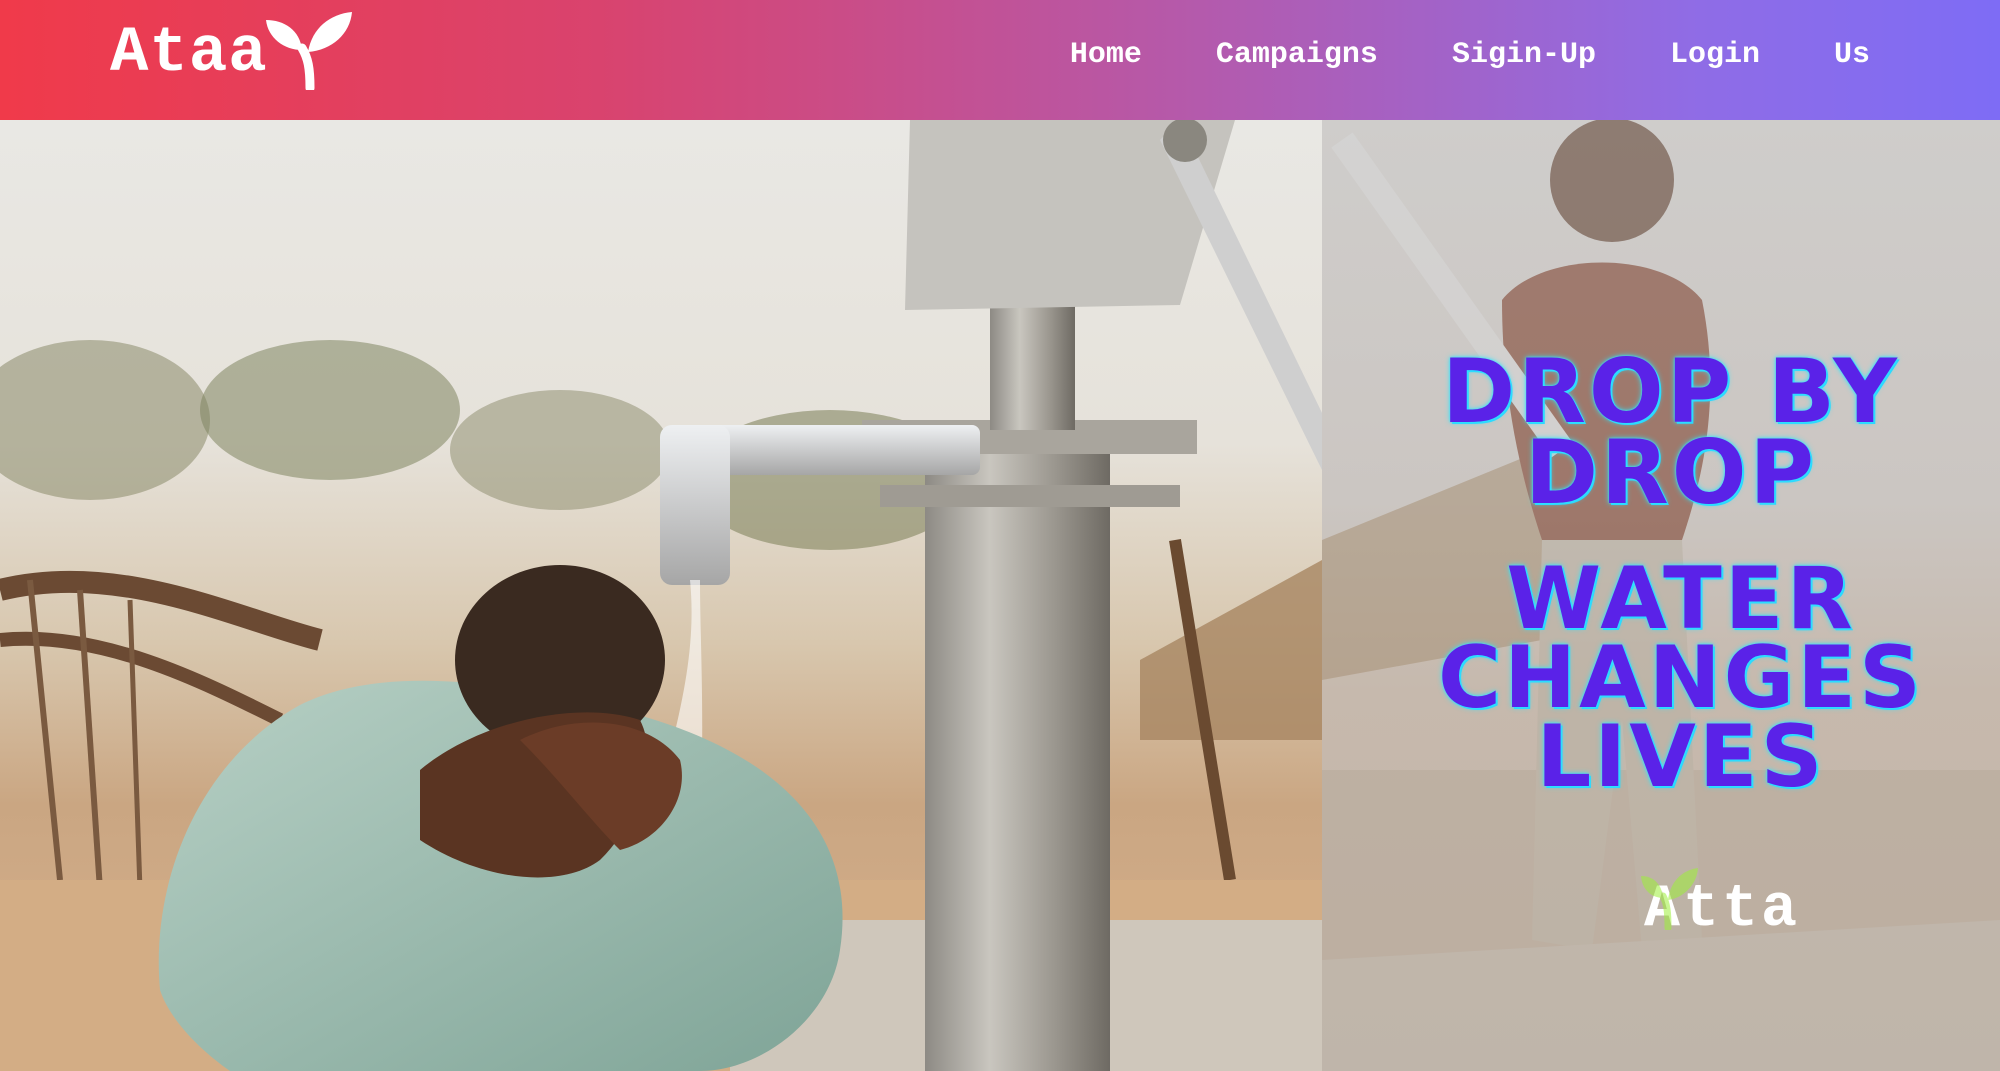 The image size is (2000, 1071). I want to click on footer-brand-logo: Atta, so click(1720, 909).